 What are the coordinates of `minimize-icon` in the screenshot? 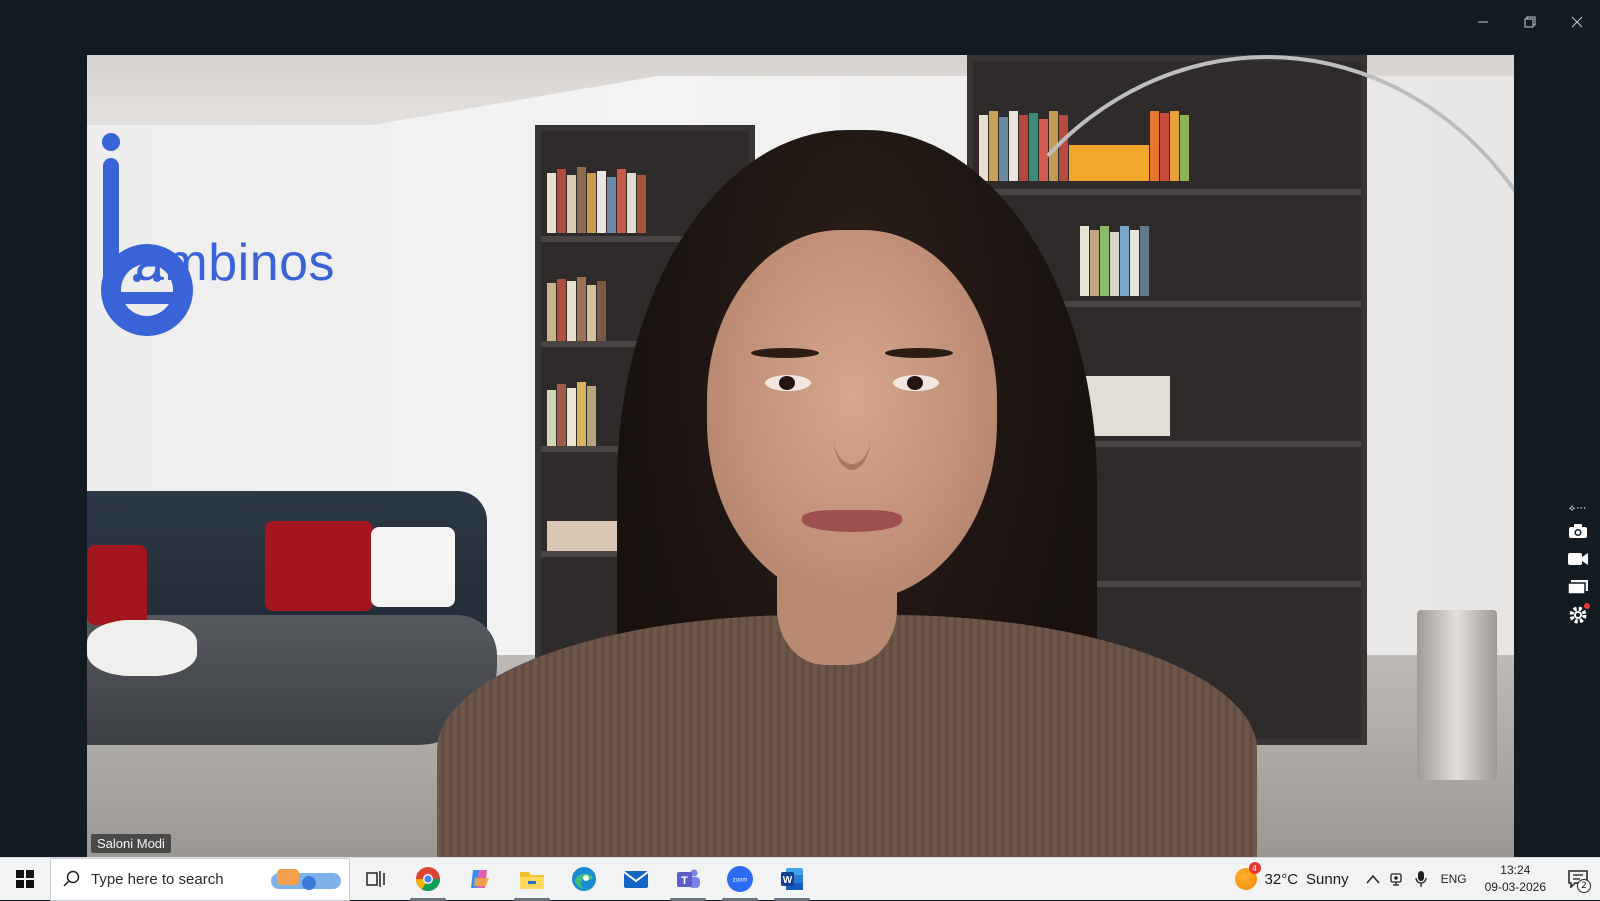 It's located at (1482, 22).